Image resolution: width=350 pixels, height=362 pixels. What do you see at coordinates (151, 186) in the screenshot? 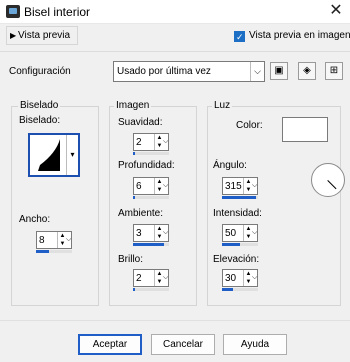
I see `depth-spinner: 6 ▲ ▼ ⌵` at bounding box center [151, 186].